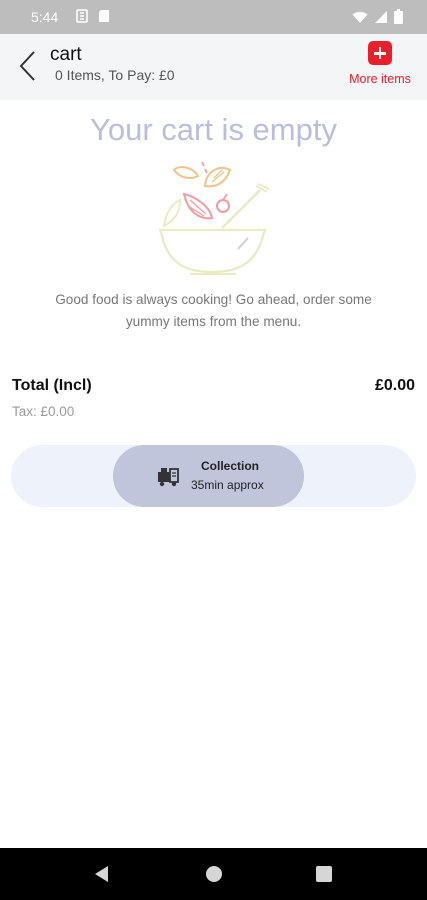  What do you see at coordinates (213, 129) in the screenshot?
I see `empty-cart-title: Your cart is empty` at bounding box center [213, 129].